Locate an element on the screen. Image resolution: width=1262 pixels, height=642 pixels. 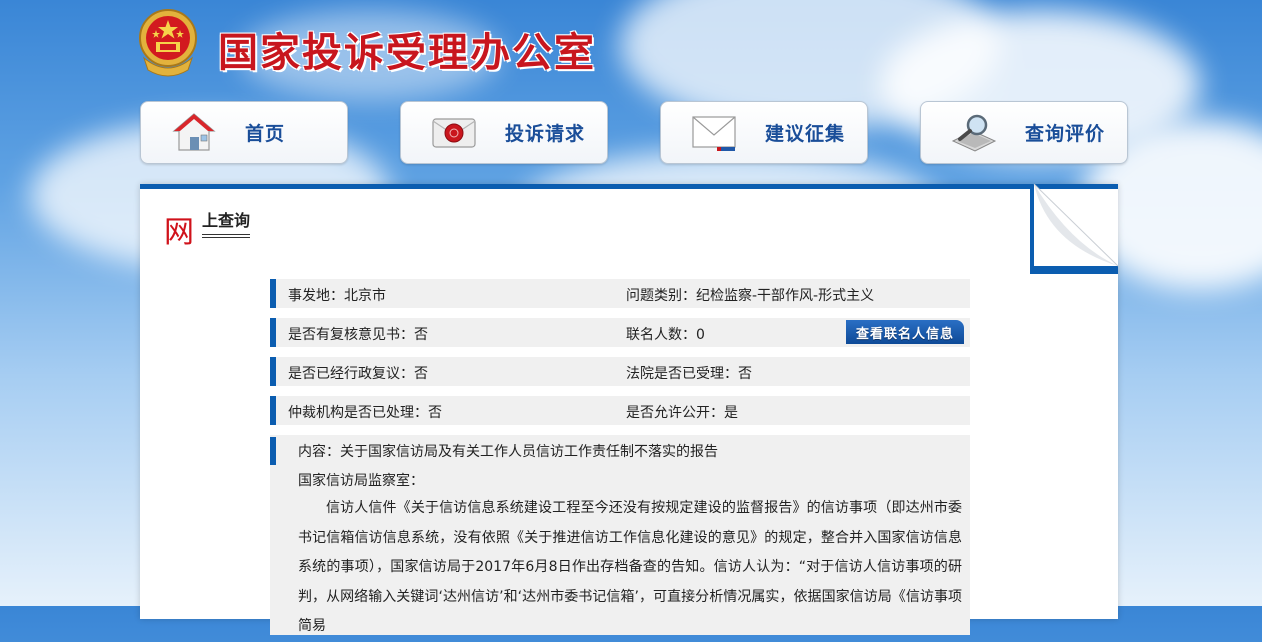
content-subject: 内容：关于国家信访局及有关工作人员信访工作责任制不落实的报告 is located at coordinates (508, 452).